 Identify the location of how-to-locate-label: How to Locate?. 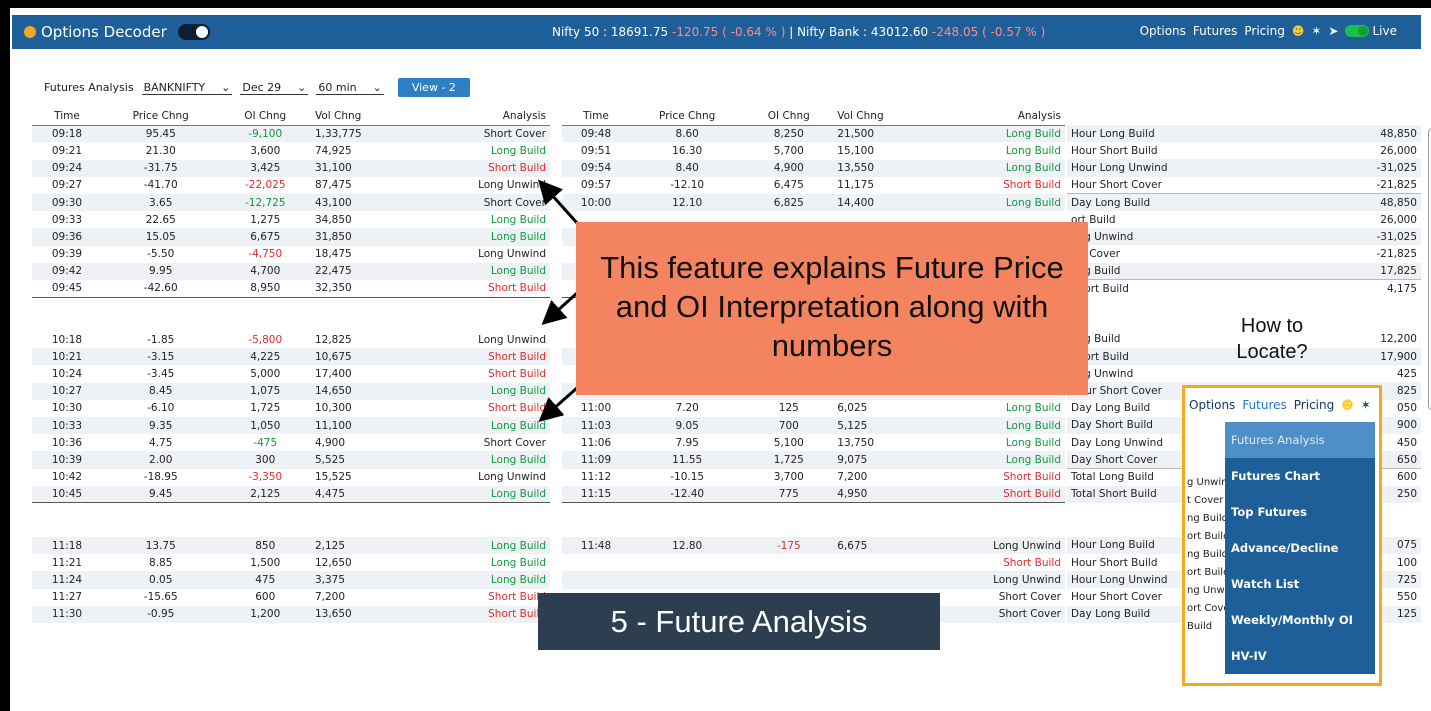
(1272, 339).